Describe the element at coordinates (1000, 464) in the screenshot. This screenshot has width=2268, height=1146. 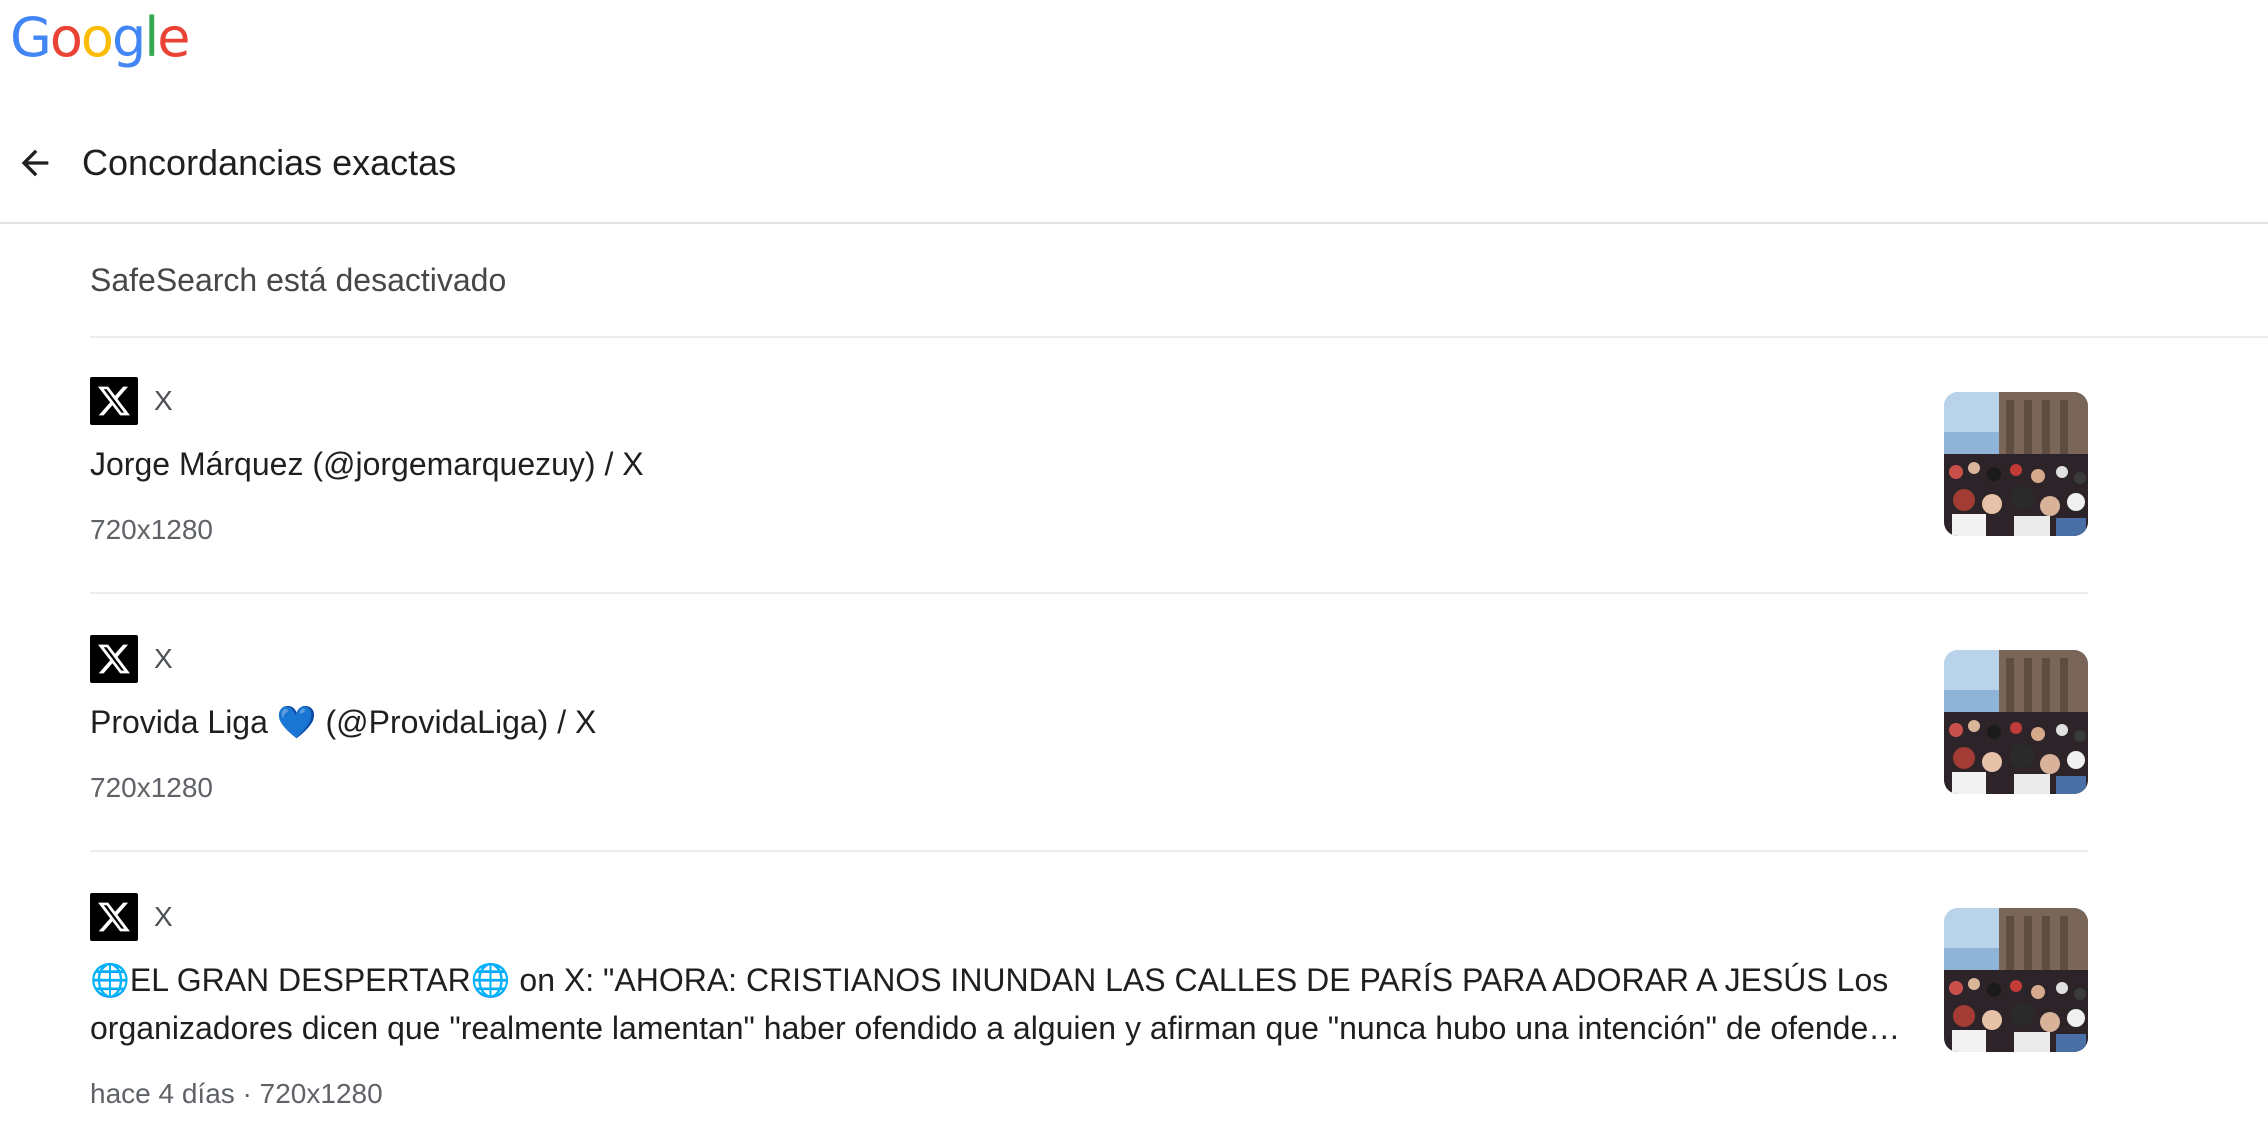
I see `result-title: Jorge Márquez (@jorgemarquezuy) / X` at that location.